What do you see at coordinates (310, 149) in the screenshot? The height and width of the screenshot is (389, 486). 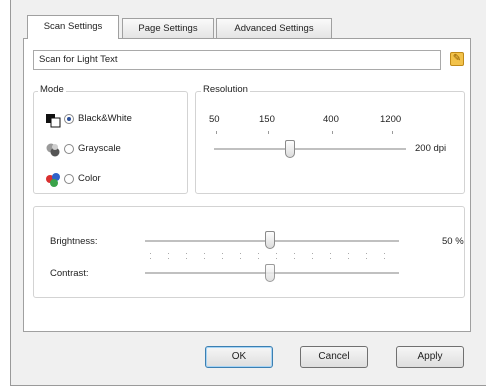 I see `resolution-slider-track` at bounding box center [310, 149].